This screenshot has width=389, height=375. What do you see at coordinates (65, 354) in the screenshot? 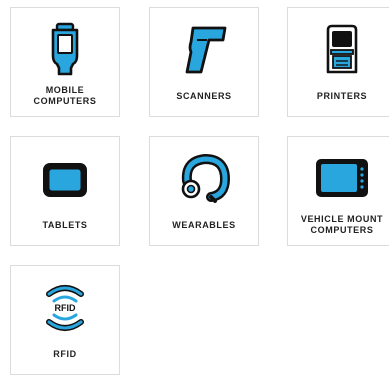
I see `tile-label: RFID` at bounding box center [65, 354].